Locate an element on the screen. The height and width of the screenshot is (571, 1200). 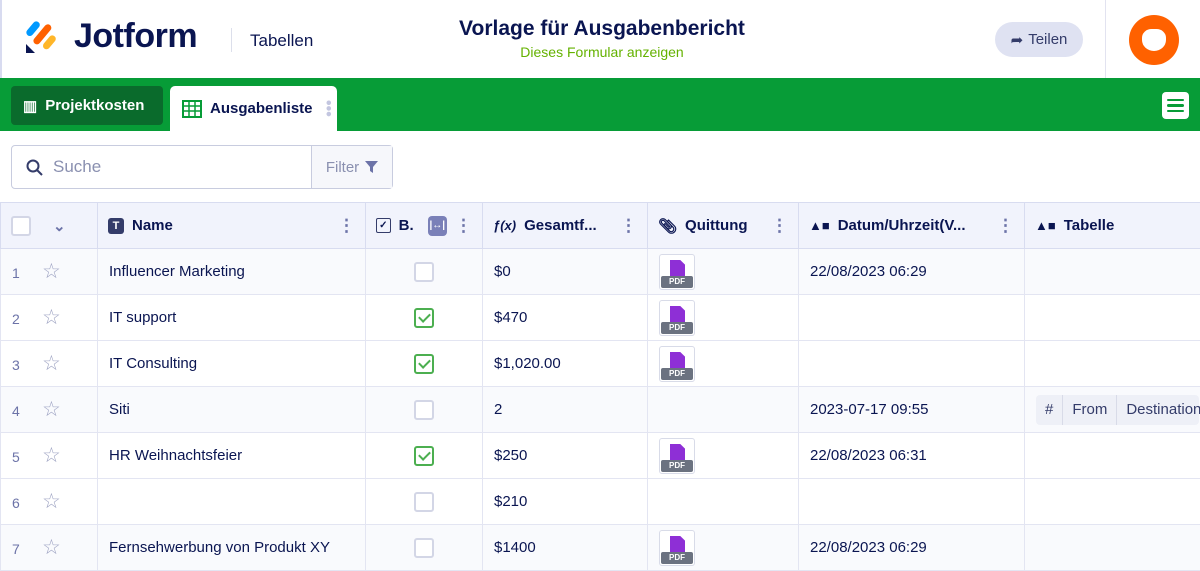
total-cell: $210 is located at coordinates (565, 501).